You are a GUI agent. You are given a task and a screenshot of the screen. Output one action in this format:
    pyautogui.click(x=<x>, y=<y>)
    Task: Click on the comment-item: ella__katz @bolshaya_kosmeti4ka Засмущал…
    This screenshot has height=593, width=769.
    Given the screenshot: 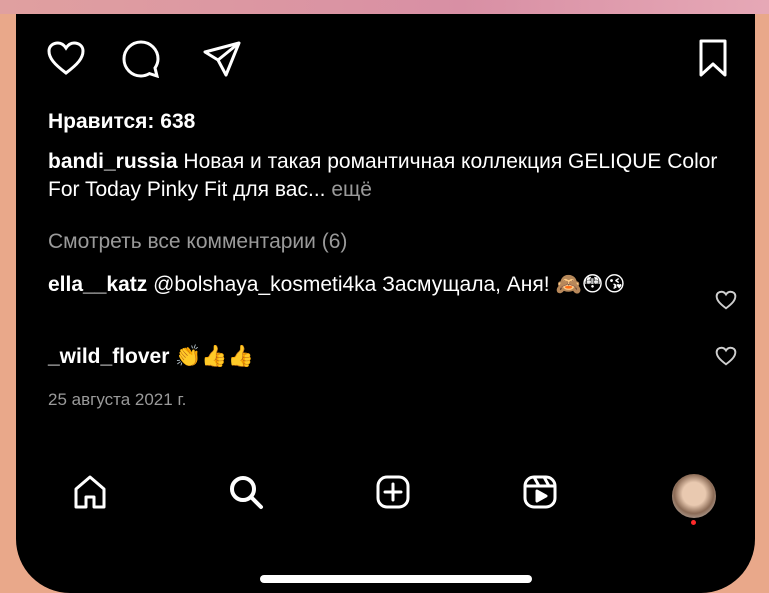 What is the action you would take?
    pyautogui.click(x=366, y=284)
    